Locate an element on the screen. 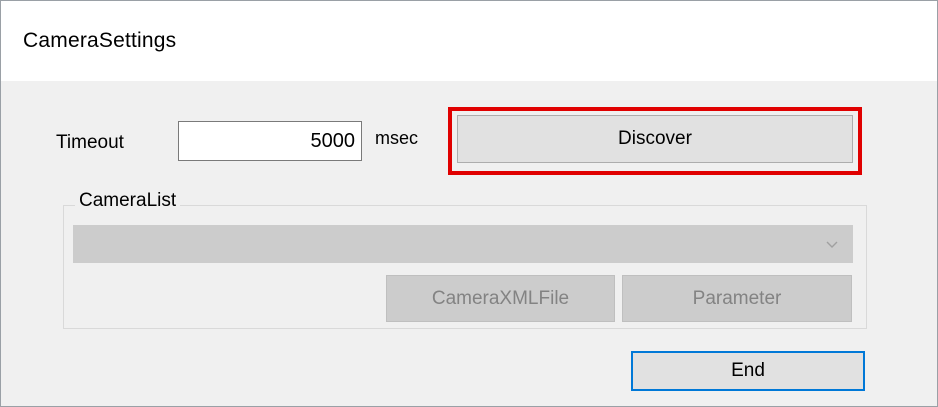  parameter-button: Parameter is located at coordinates (737, 298).